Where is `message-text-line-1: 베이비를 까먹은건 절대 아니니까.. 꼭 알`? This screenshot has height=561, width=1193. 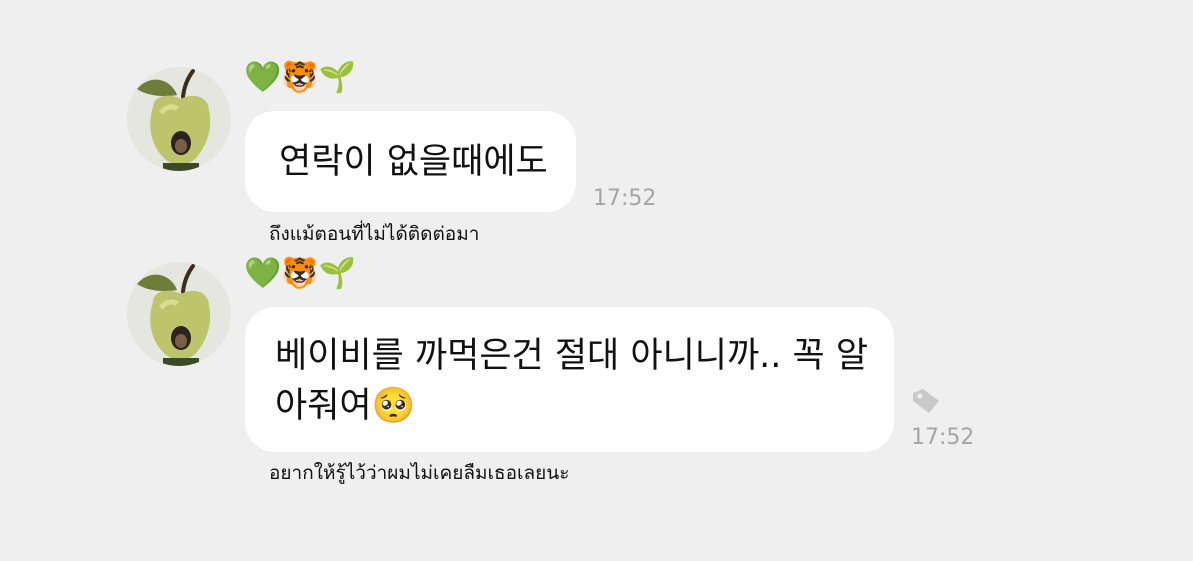 message-text-line-1: 베이비를 까먹은건 절대 아니니까.. 꼭 알 is located at coordinates (572, 356).